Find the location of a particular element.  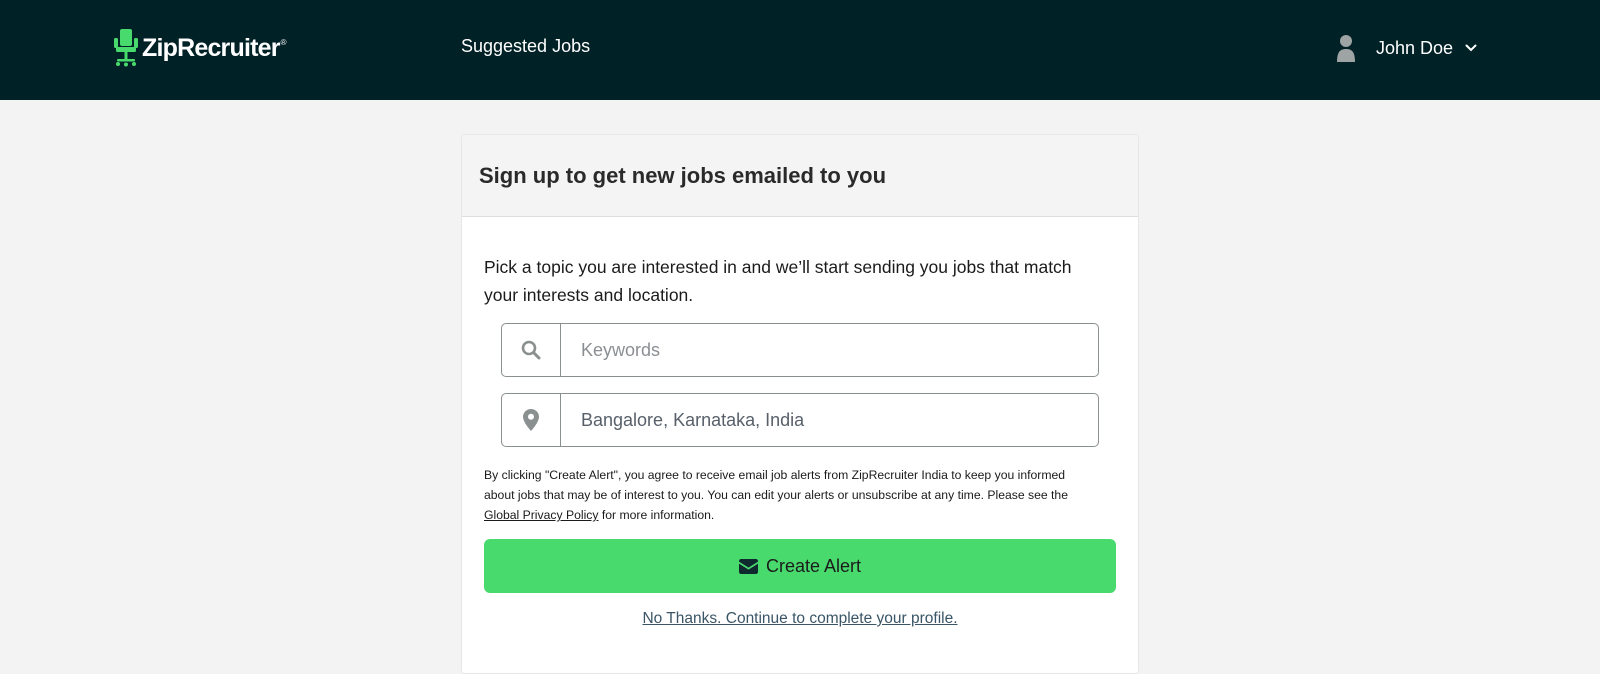

nav-suggested-jobs: Suggested Jobs is located at coordinates (525, 46).